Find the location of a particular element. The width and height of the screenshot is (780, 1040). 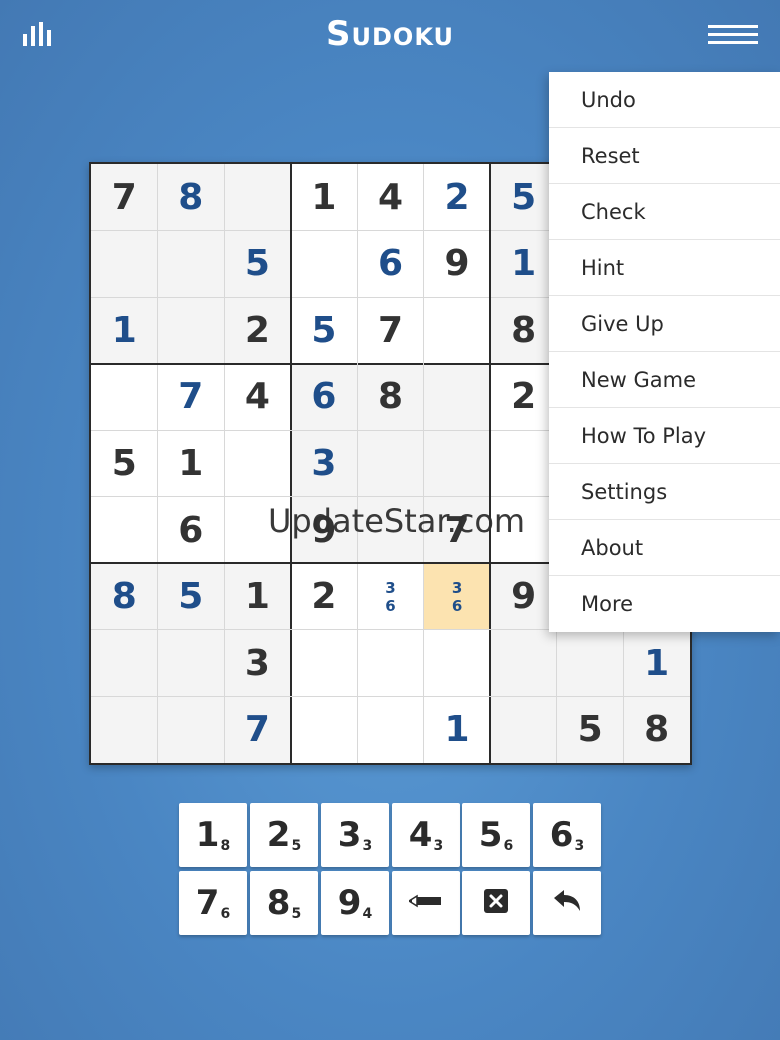

menu-item-undo: Undo is located at coordinates (664, 100).